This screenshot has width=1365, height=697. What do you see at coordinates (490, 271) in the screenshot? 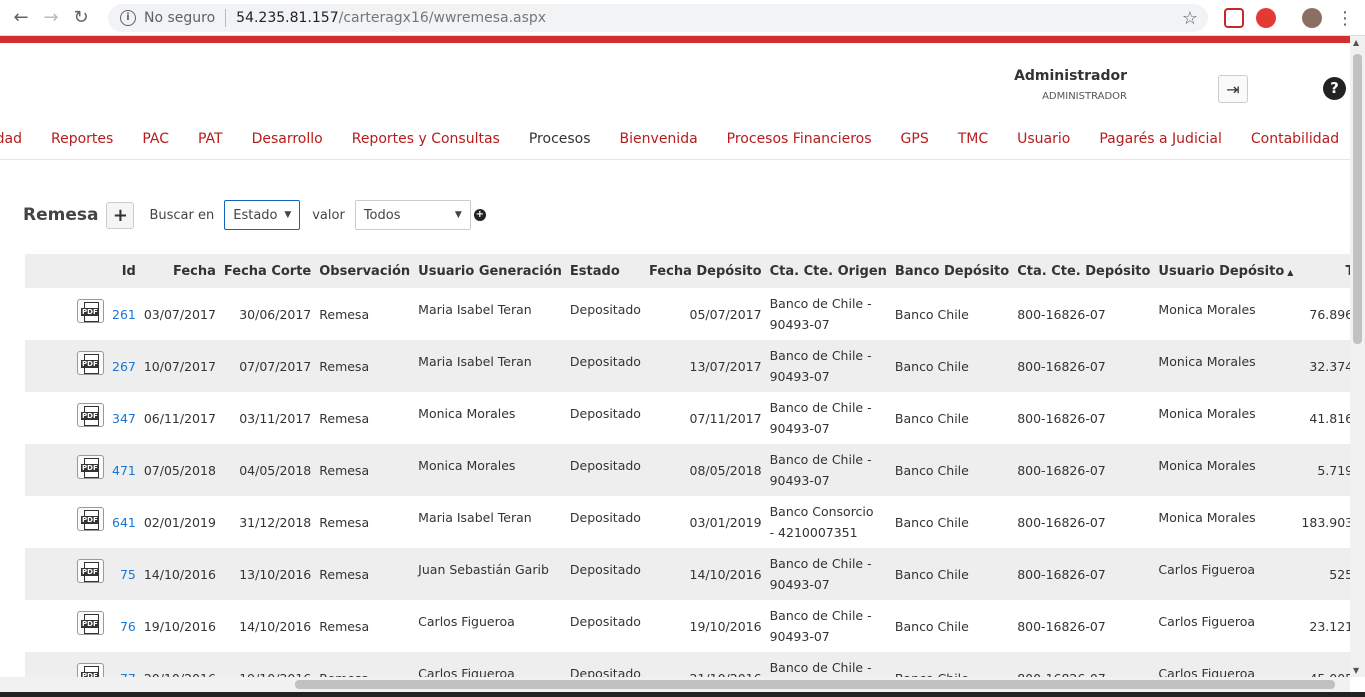
I see `column-header: Usuario Generación` at bounding box center [490, 271].